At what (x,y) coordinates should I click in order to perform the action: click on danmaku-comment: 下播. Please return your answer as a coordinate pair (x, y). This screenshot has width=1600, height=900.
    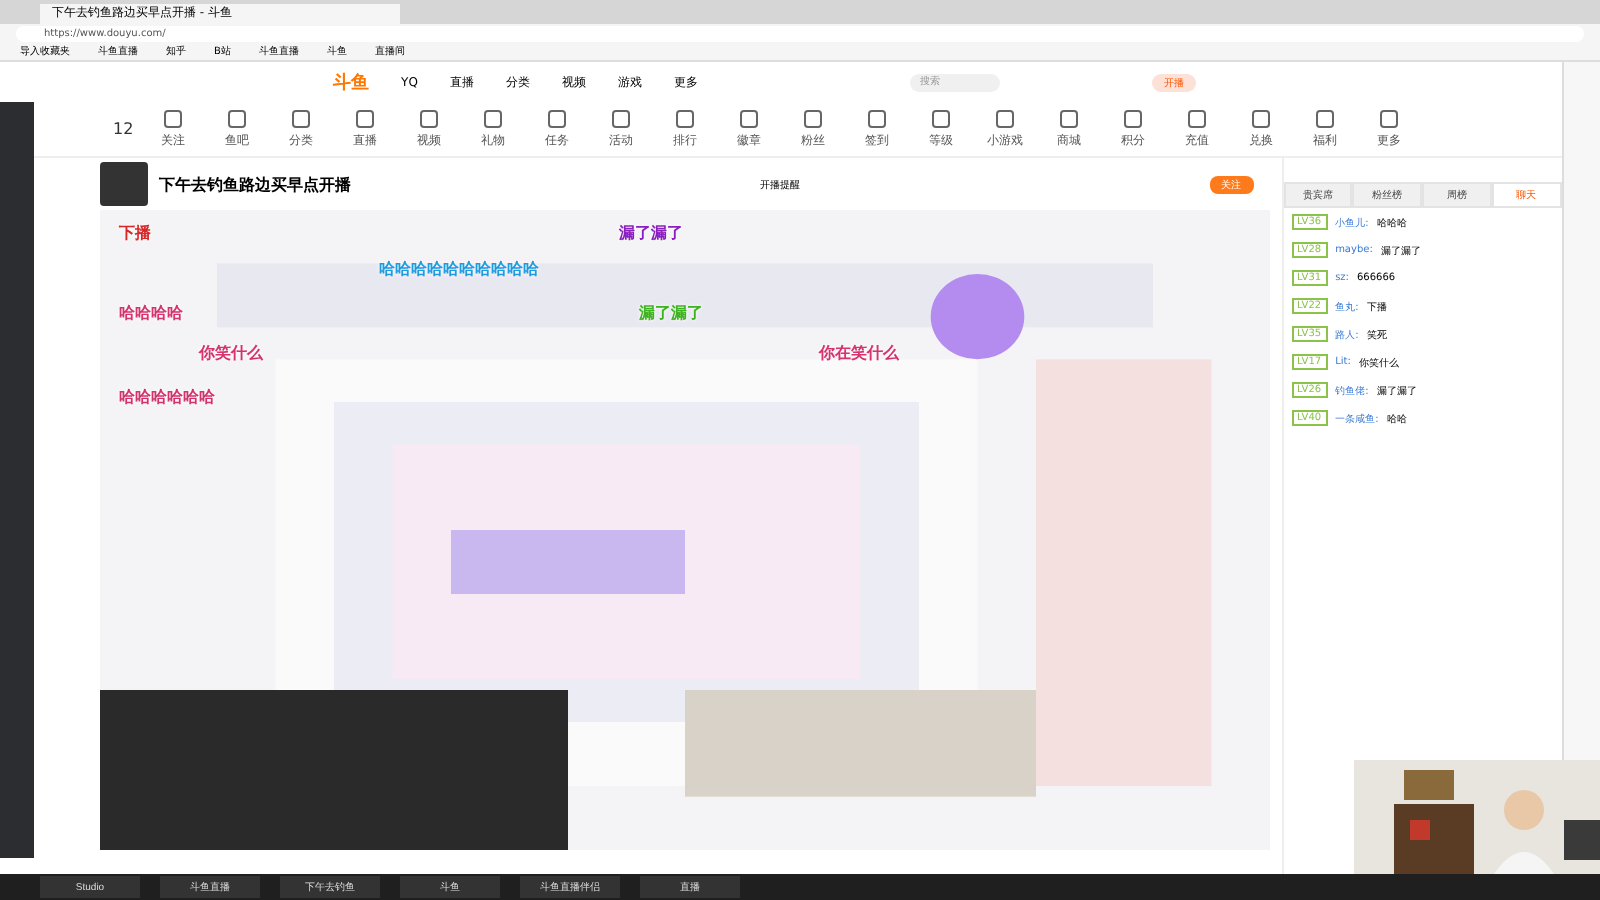
    Looking at the image, I should click on (135, 233).